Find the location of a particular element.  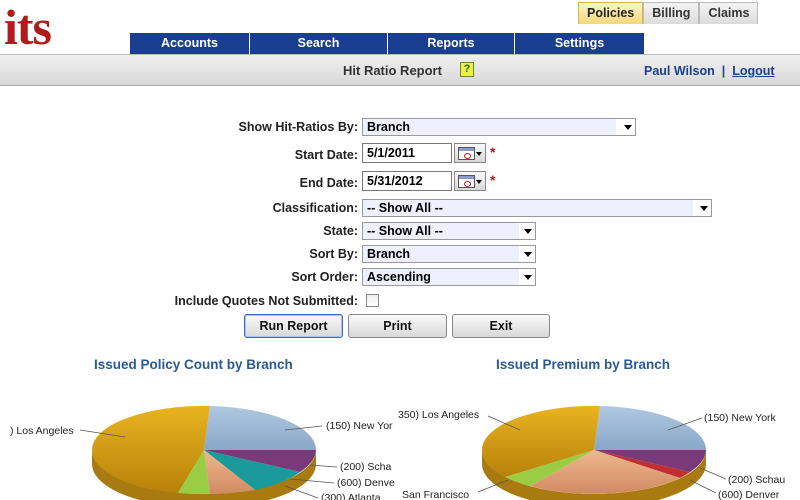

left-label-atlanta: (300) Atlanta is located at coordinates (351, 496).